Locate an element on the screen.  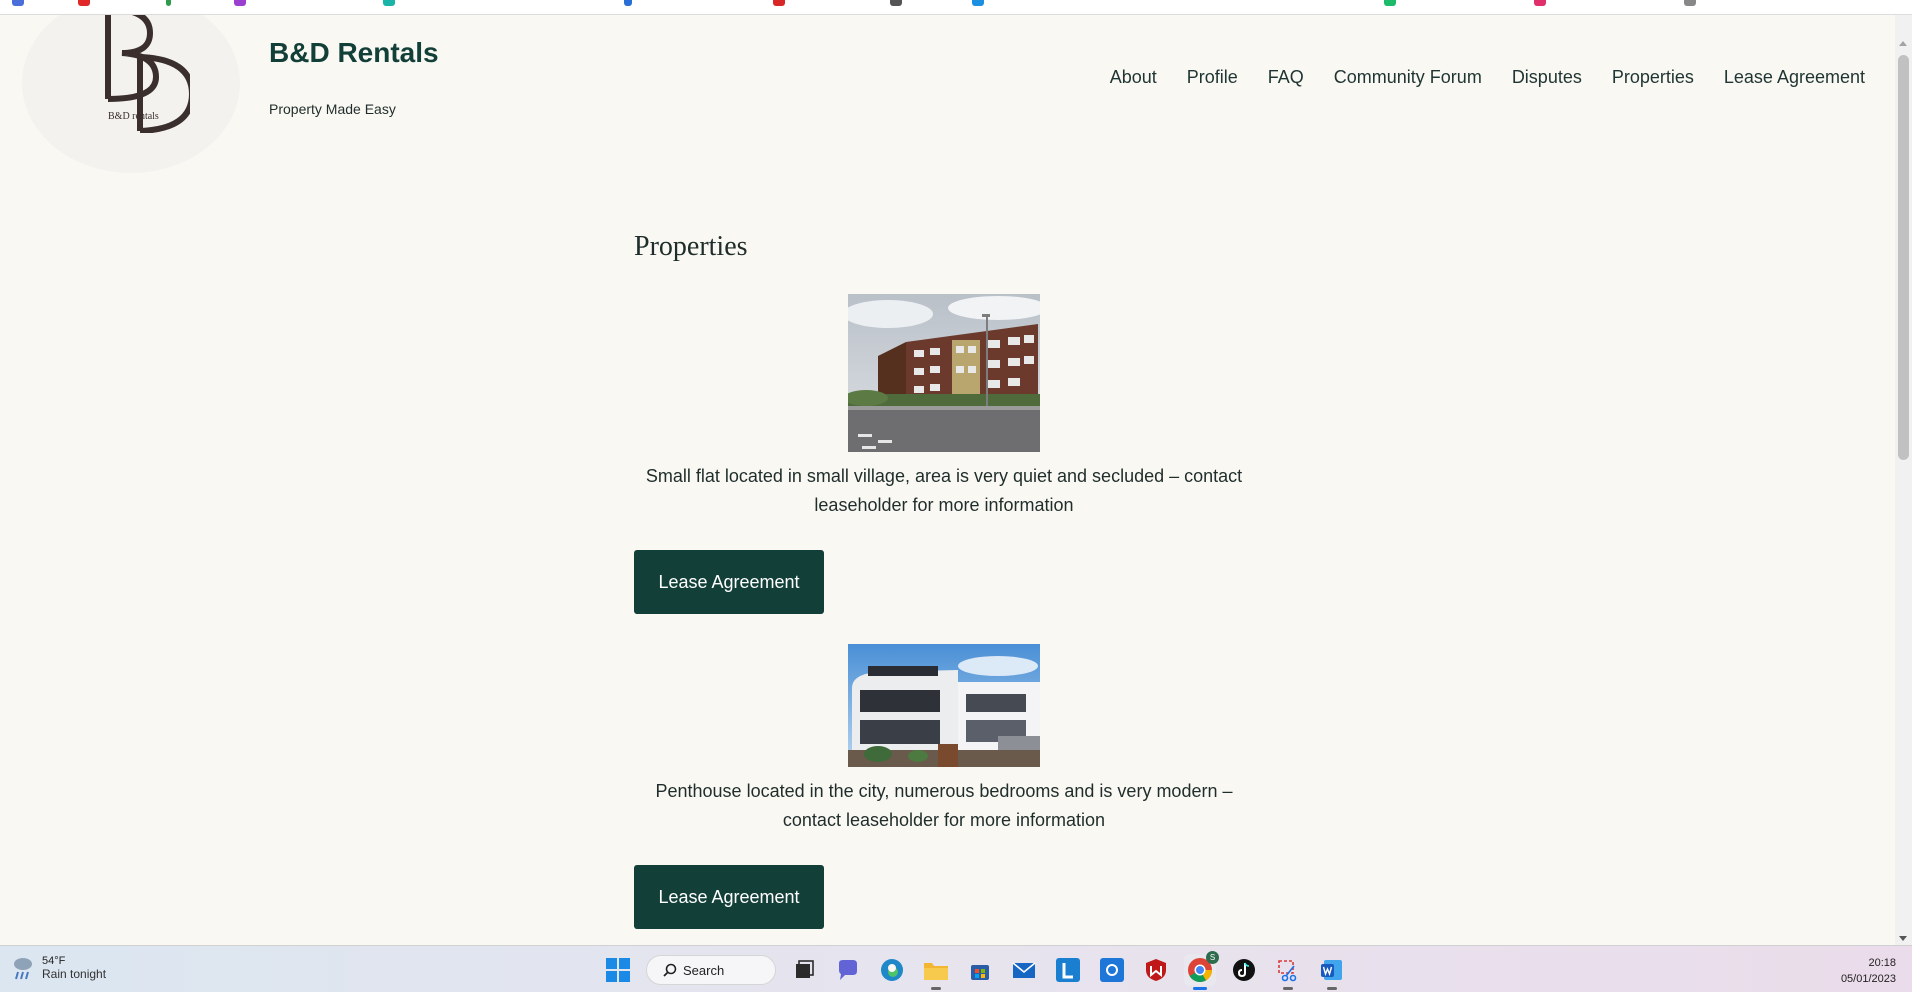
clock-time: 20:18 is located at coordinates (1882, 963).